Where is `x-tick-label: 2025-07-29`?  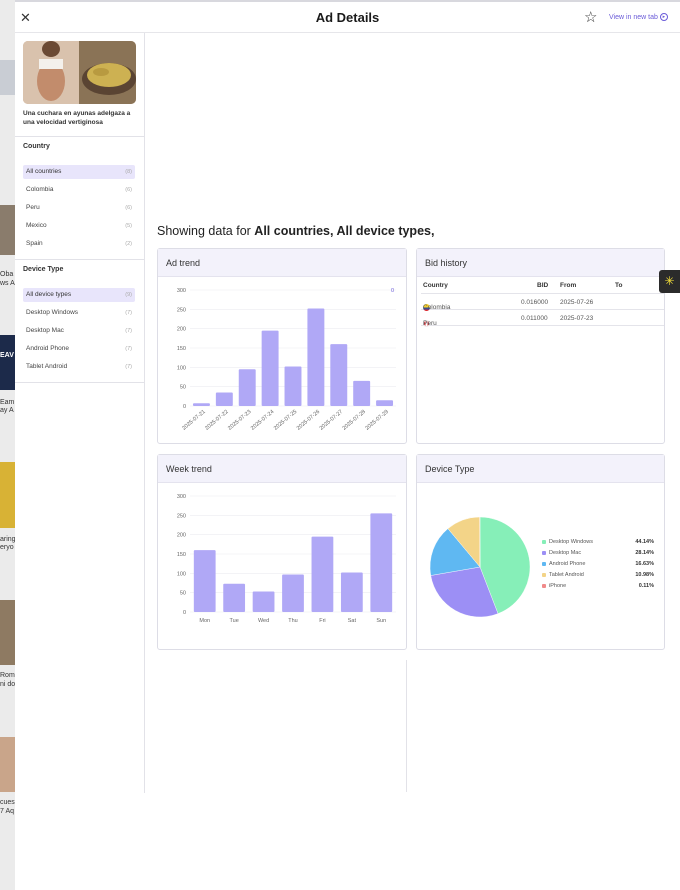
x-tick-label: 2025-07-29 is located at coordinates (376, 420).